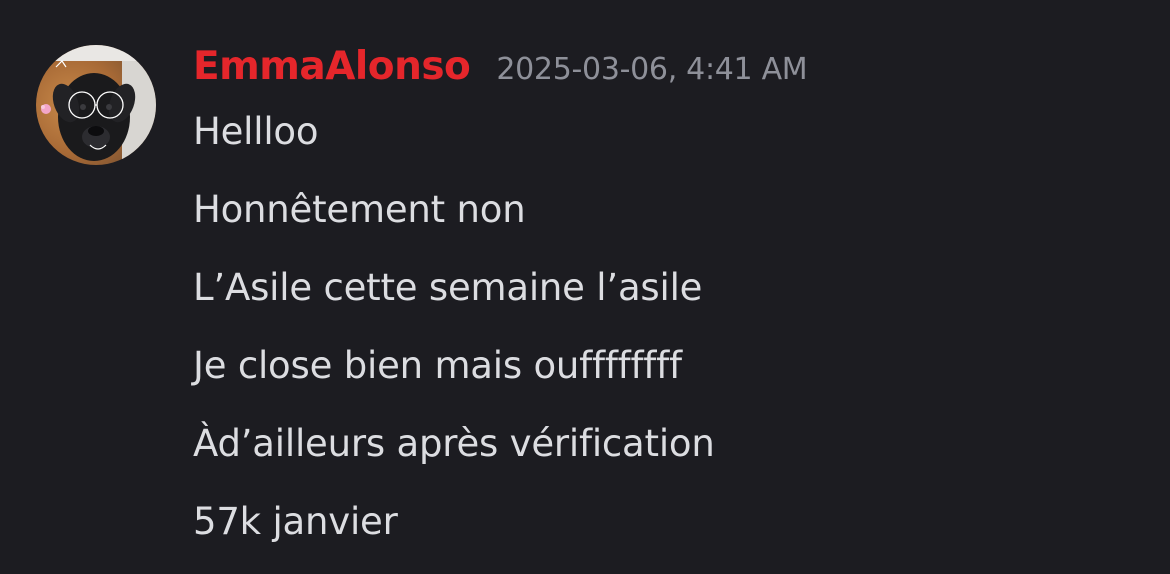 This screenshot has width=1170, height=574. Describe the element at coordinates (454, 145) in the screenshot. I see `message-line: Hellloo` at that location.